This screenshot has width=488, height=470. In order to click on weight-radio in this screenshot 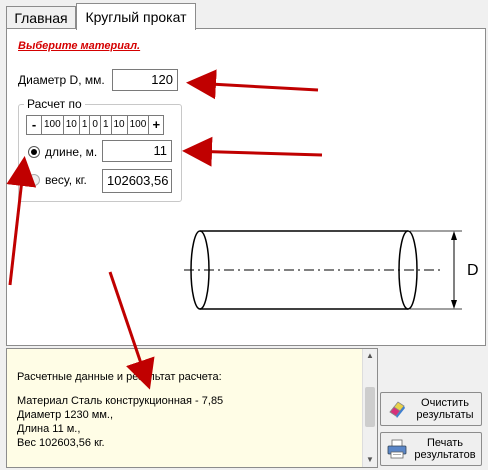, I will do `click(34, 180)`.